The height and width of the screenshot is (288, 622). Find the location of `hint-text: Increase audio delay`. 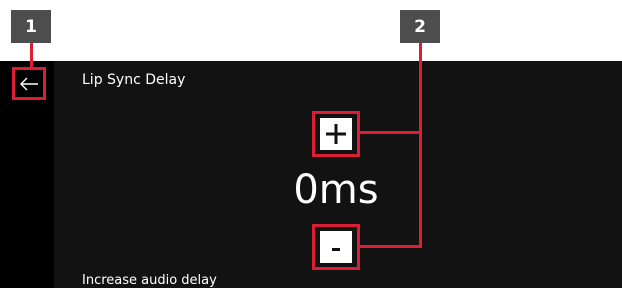

hint-text: Increase audio delay is located at coordinates (149, 280).